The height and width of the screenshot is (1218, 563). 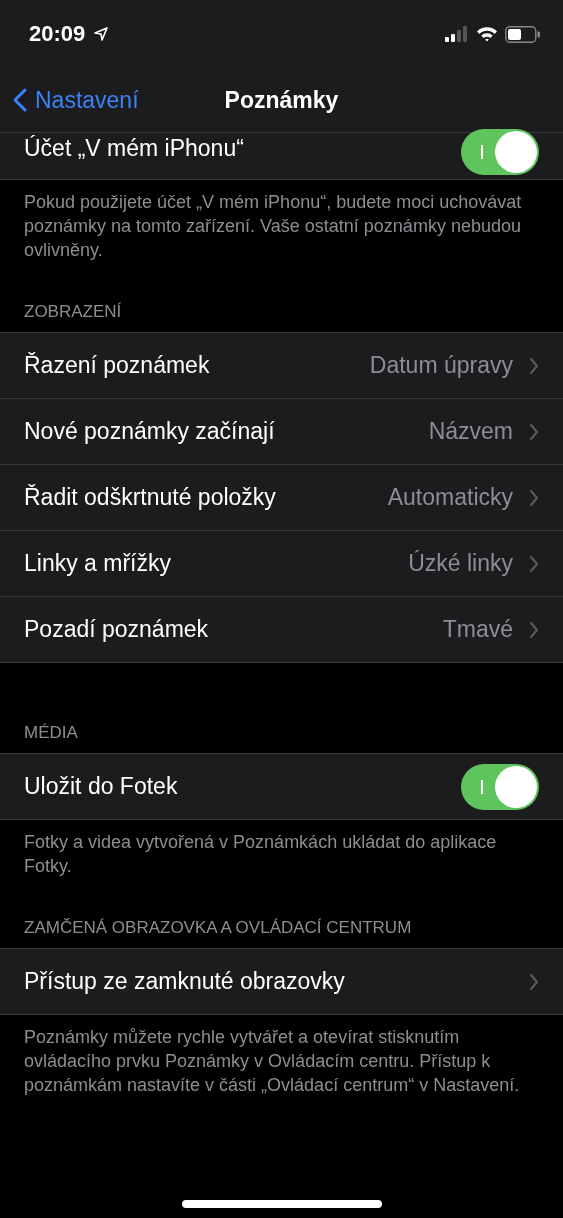 What do you see at coordinates (441, 365) in the screenshot?
I see `row-value: Datum úpravy` at bounding box center [441, 365].